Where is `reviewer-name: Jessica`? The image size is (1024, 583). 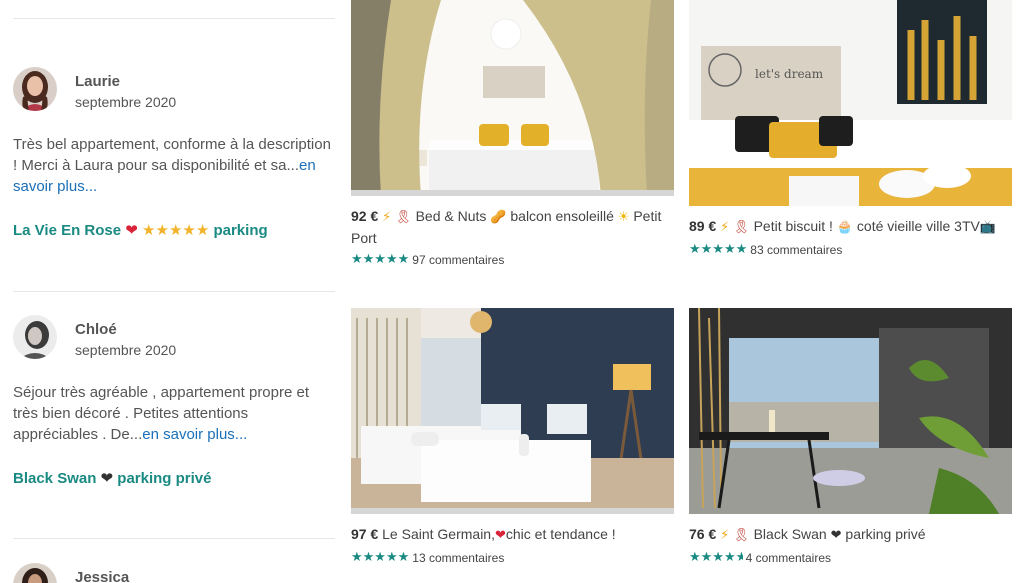 reviewer-name: Jessica is located at coordinates (102, 576).